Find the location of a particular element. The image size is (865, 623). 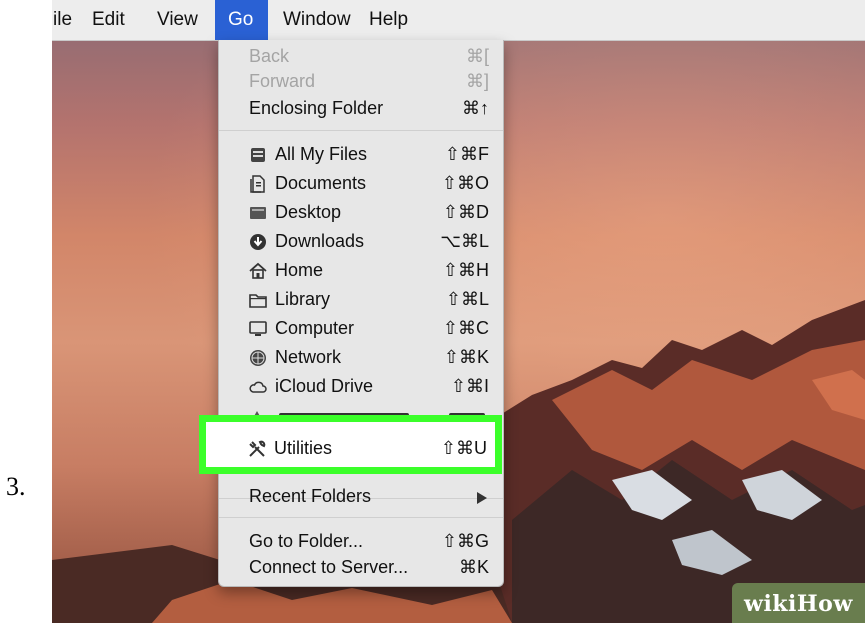

menubar-edit: Edit is located at coordinates (114, 20).